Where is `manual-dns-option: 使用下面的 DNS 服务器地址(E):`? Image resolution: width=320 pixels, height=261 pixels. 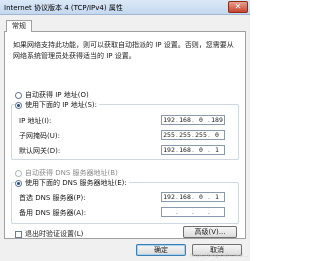
manual-dns-option: 使用下面的 DNS 服务器地址(E): is located at coordinates (72, 183).